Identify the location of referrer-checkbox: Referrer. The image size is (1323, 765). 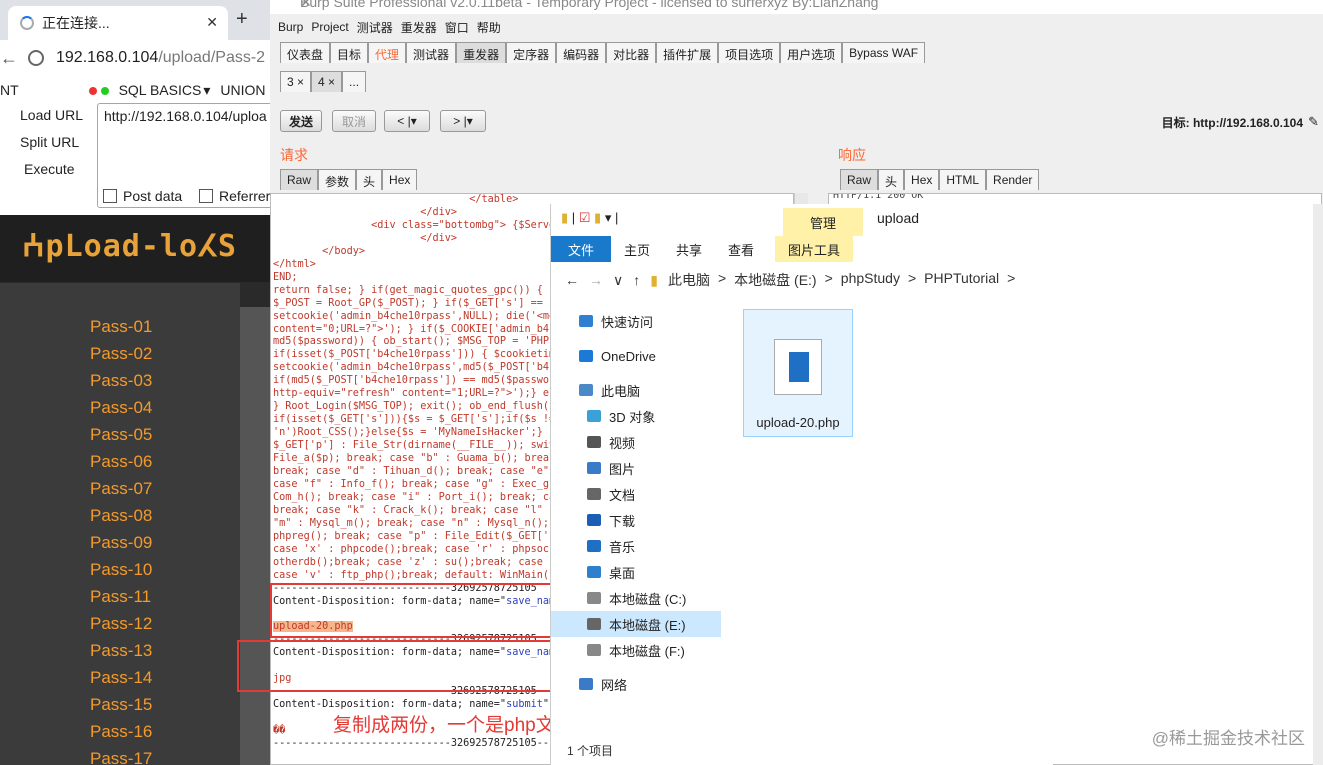
(234, 196).